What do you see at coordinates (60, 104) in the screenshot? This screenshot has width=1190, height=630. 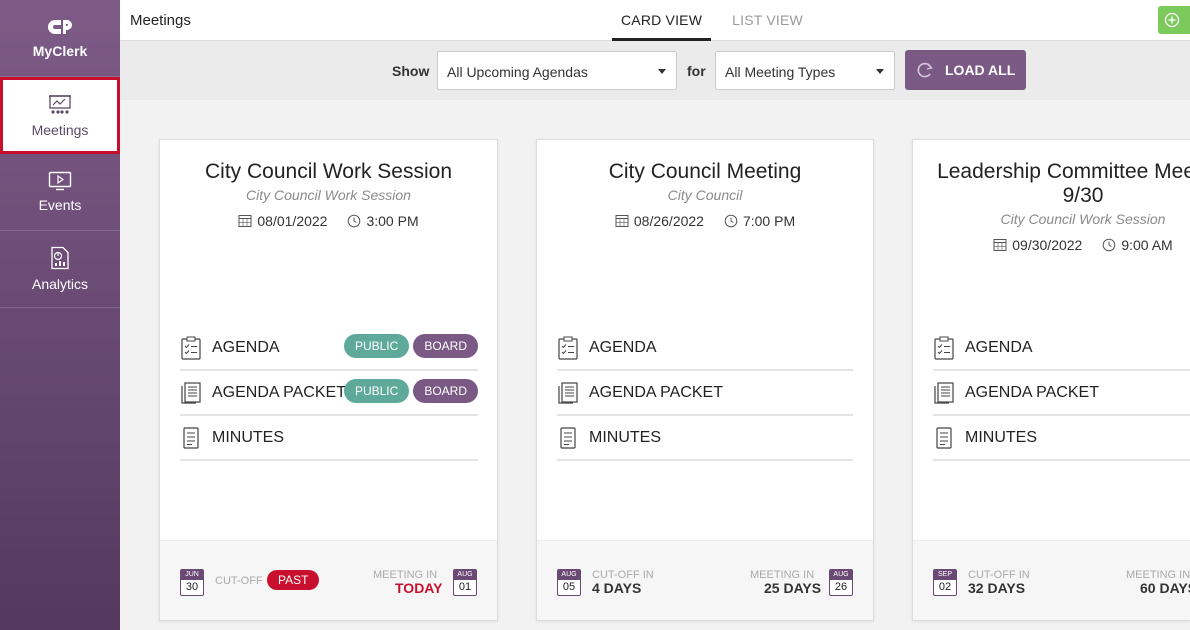 I see `meeting-board-icon` at bounding box center [60, 104].